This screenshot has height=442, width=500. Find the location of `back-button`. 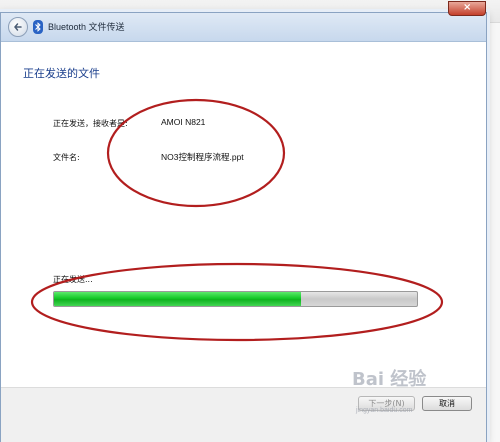

back-button is located at coordinates (18, 27).